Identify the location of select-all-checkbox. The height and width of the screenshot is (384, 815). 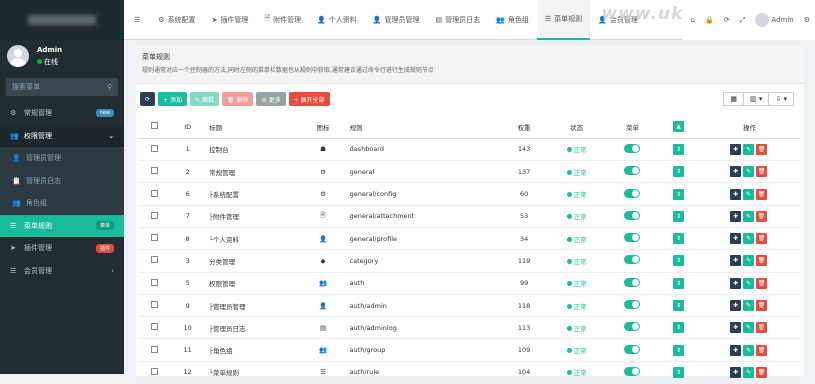
(154, 126).